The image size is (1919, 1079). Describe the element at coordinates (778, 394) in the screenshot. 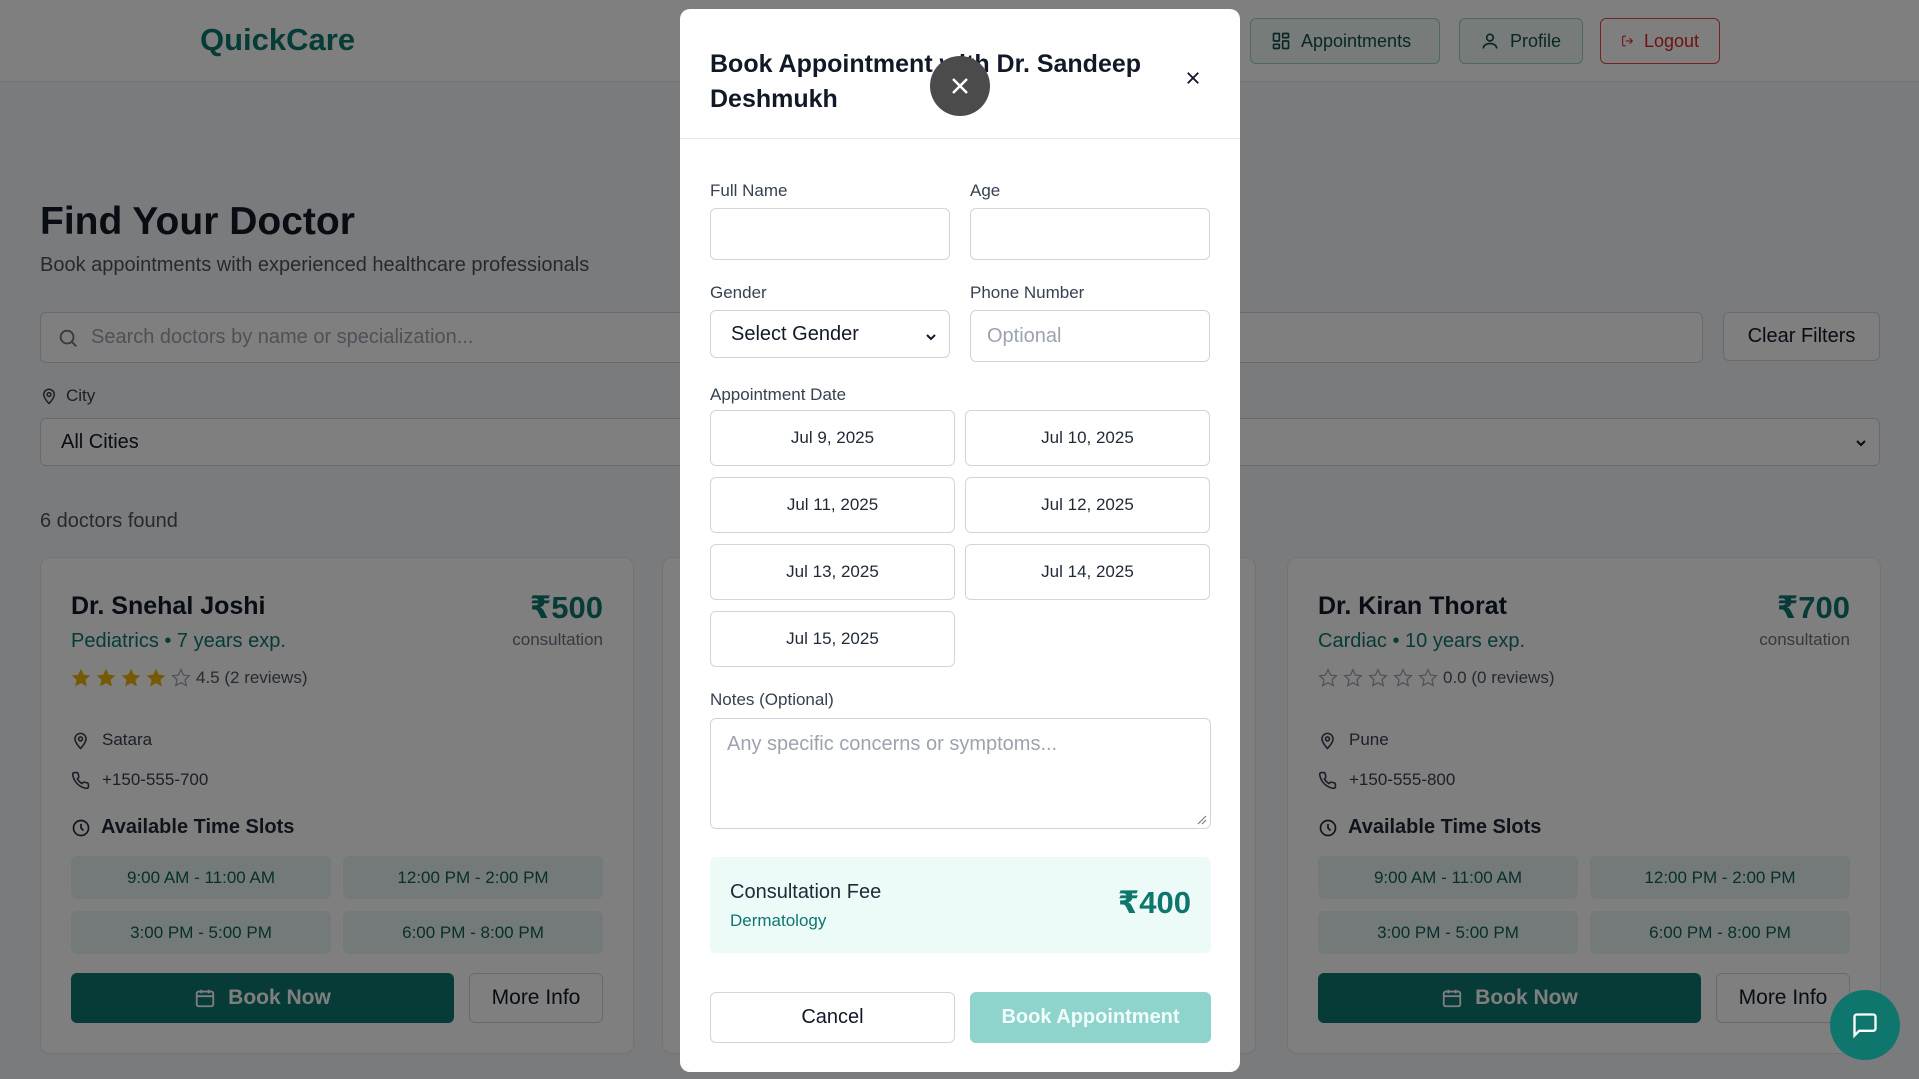

I see `appointment-date-label: Appointment Date` at that location.